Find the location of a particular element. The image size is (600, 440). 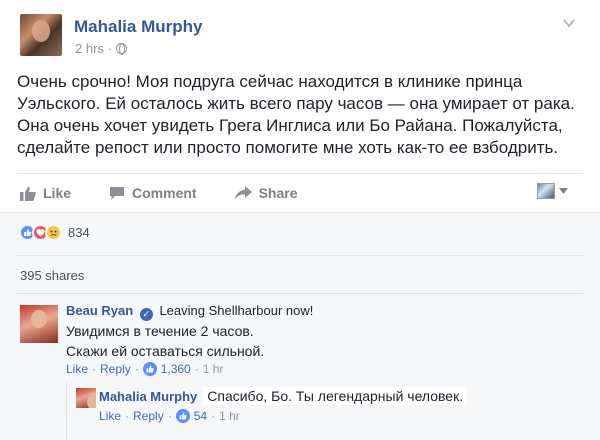

reply-time: 1 hr is located at coordinates (229, 416).